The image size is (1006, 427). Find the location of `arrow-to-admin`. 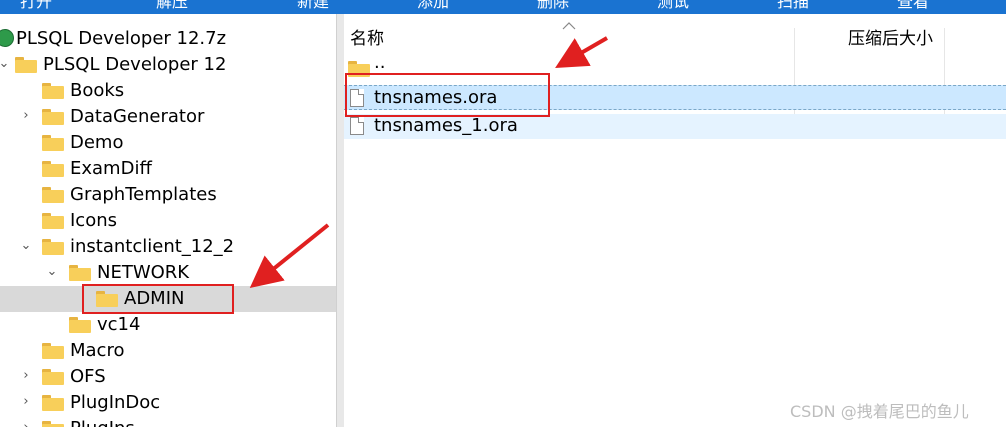

arrow-to-admin is located at coordinates (289, 256).